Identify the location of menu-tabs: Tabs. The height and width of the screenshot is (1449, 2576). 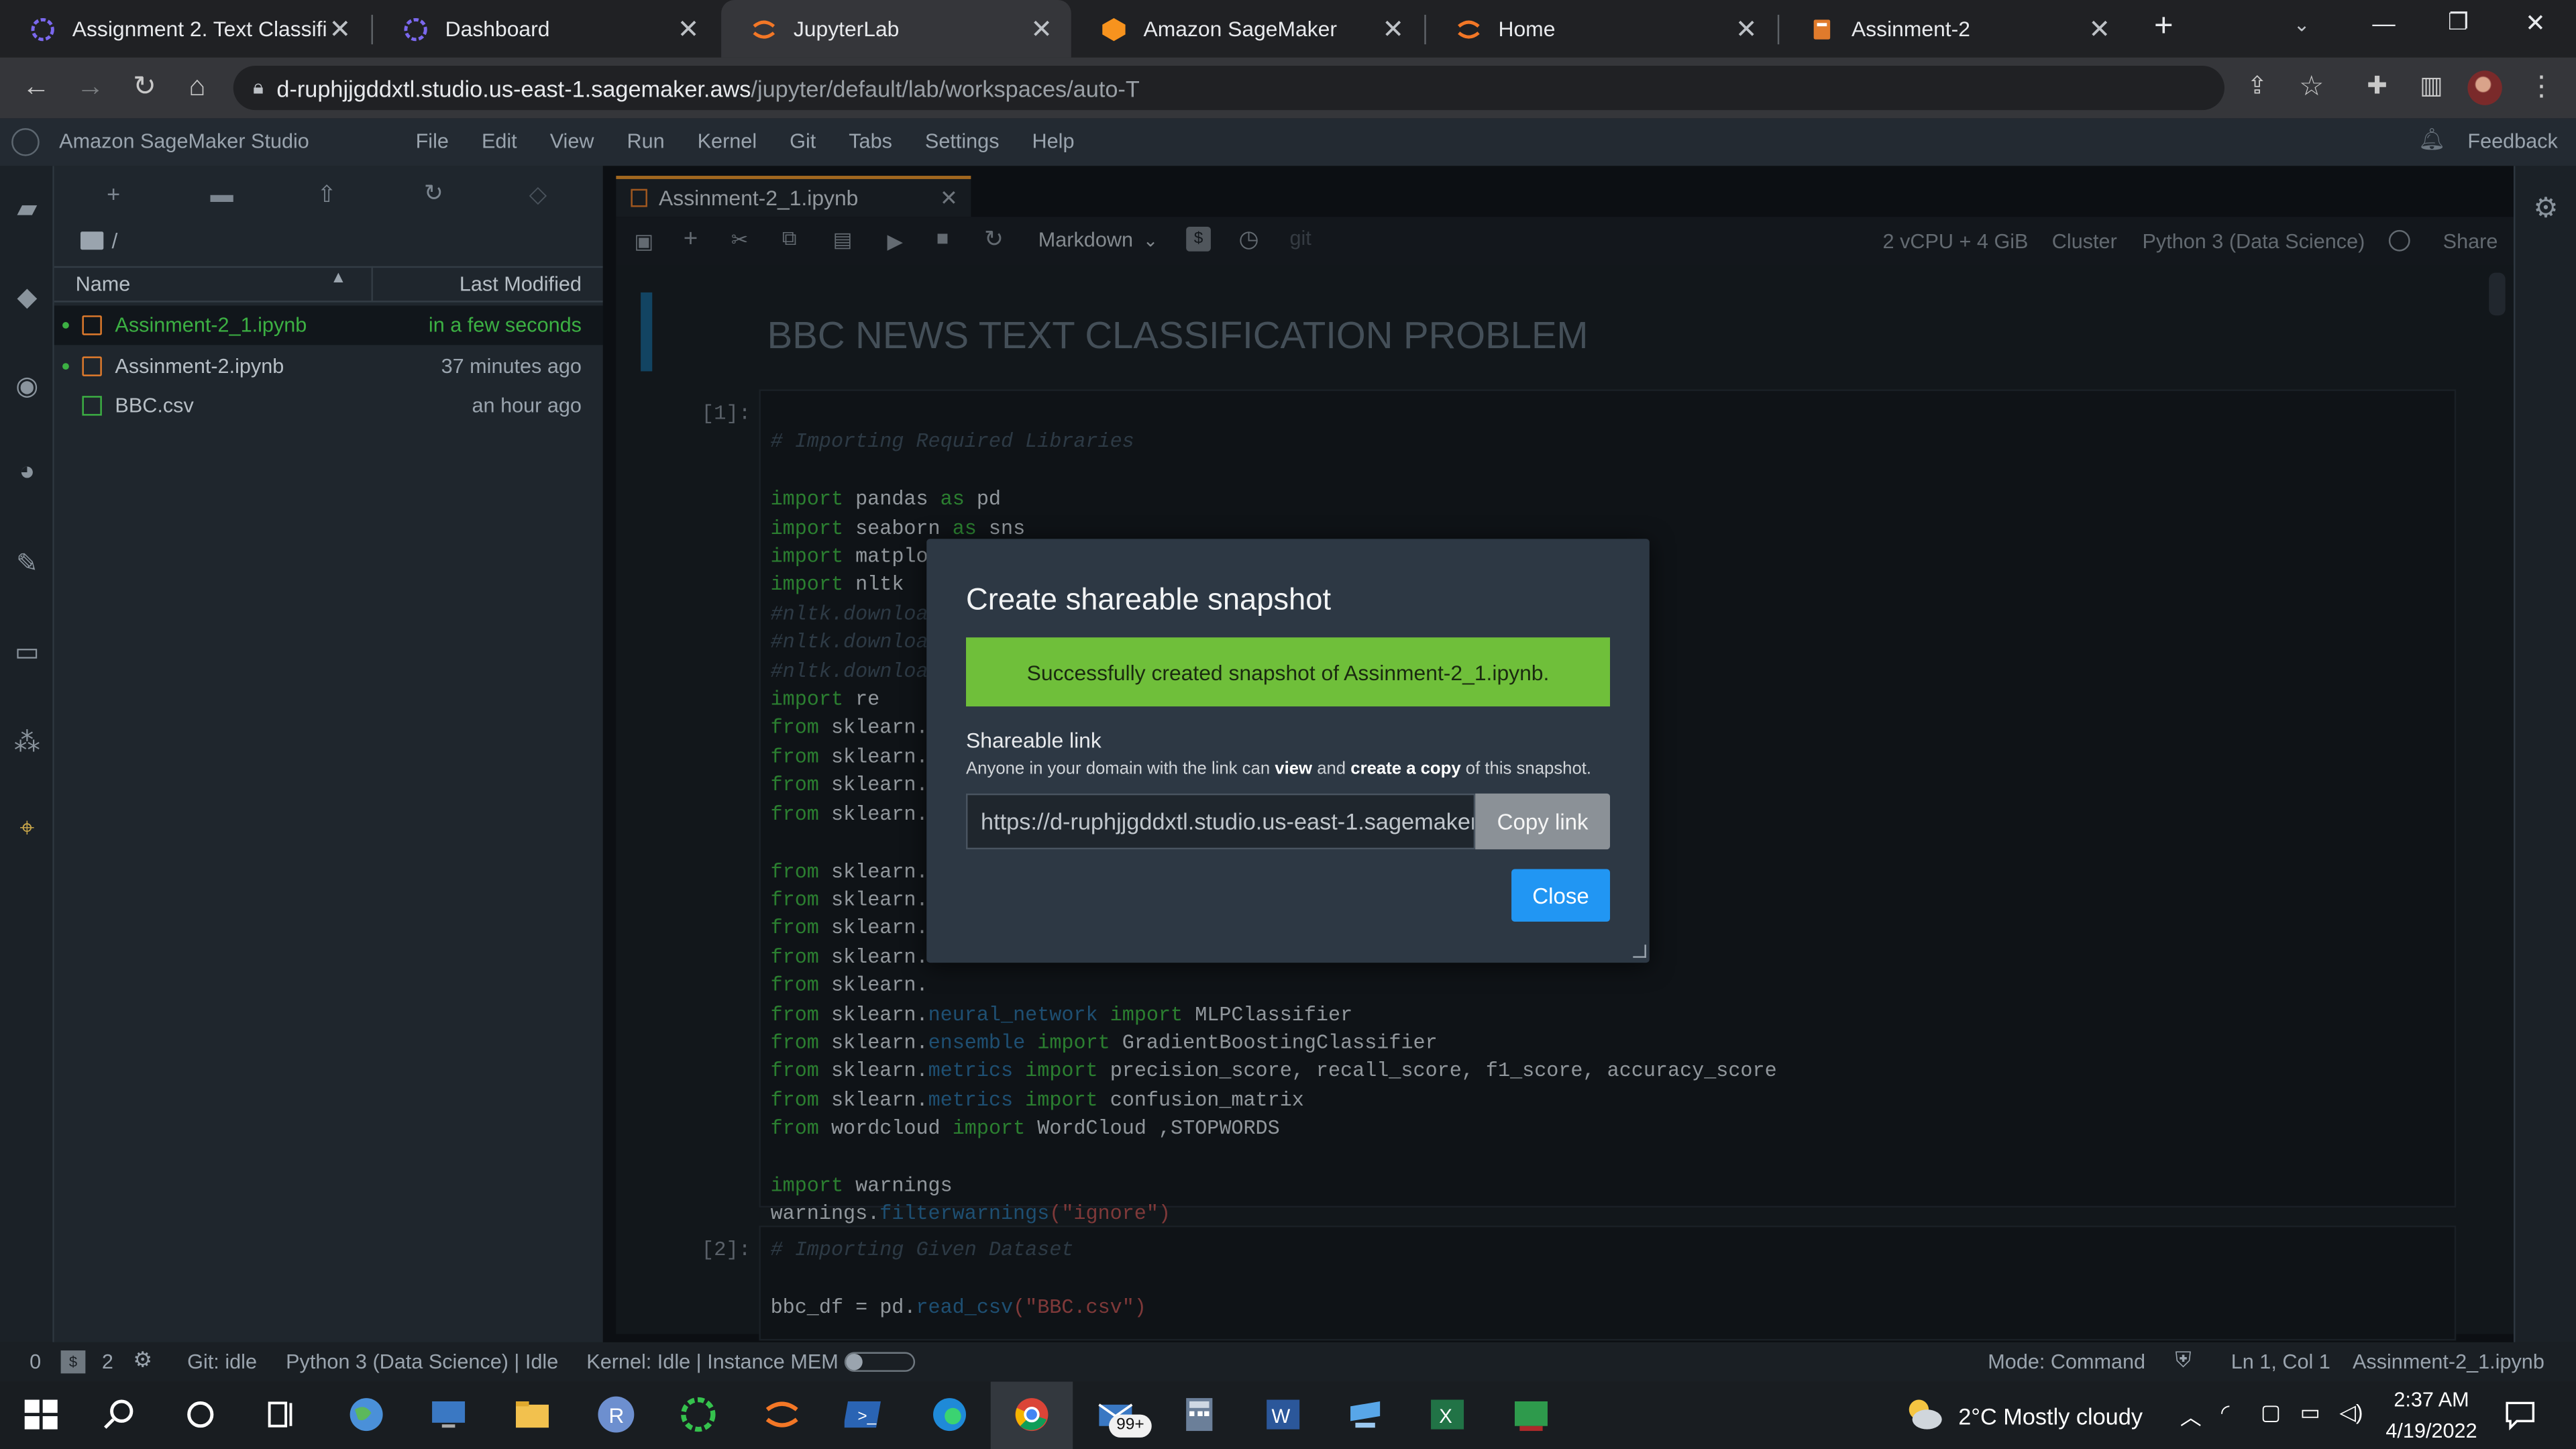
(870, 140).